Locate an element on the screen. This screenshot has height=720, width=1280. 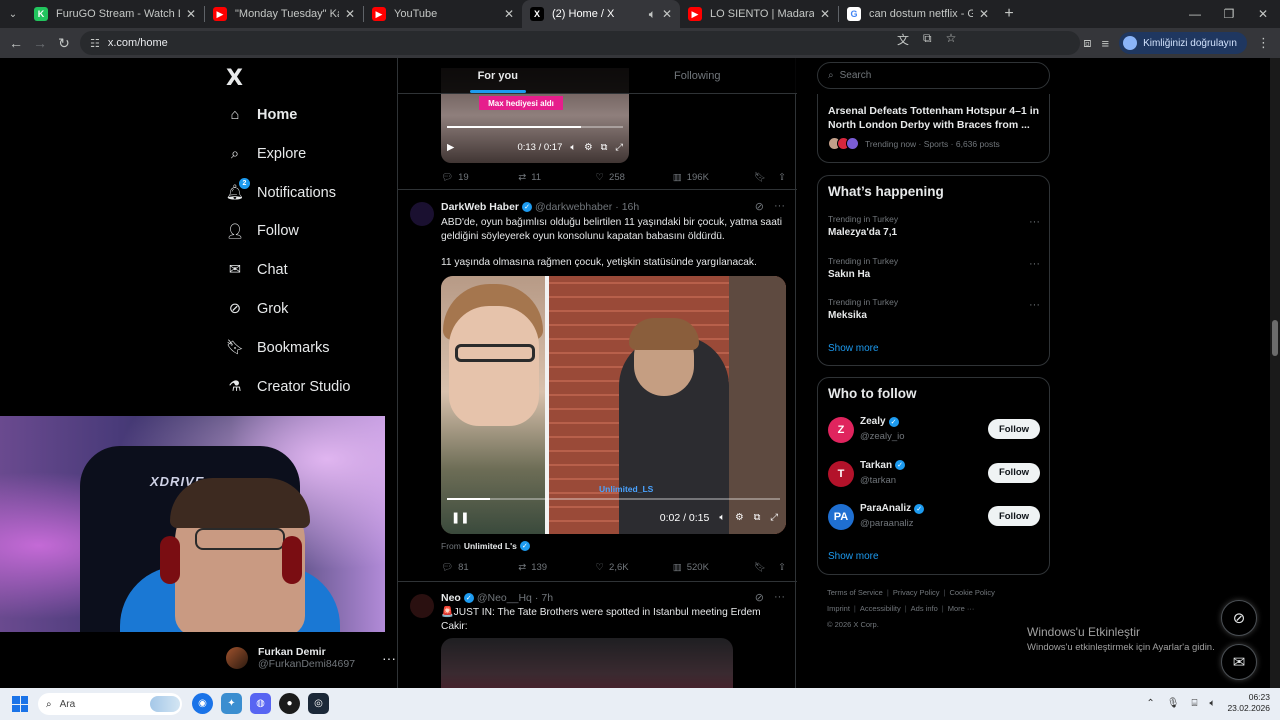
browser-tab: ▶ LO SIENTO | Madara Olduk #65 ✕ is located at coordinates (759, 14).